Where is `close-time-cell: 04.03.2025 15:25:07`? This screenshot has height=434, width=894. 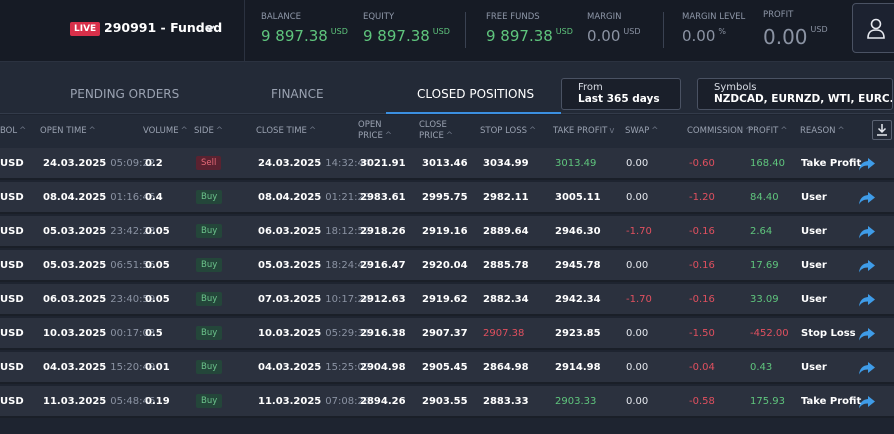
close-time-cell: 04.03.2025 15:25:07 is located at coordinates (314, 367).